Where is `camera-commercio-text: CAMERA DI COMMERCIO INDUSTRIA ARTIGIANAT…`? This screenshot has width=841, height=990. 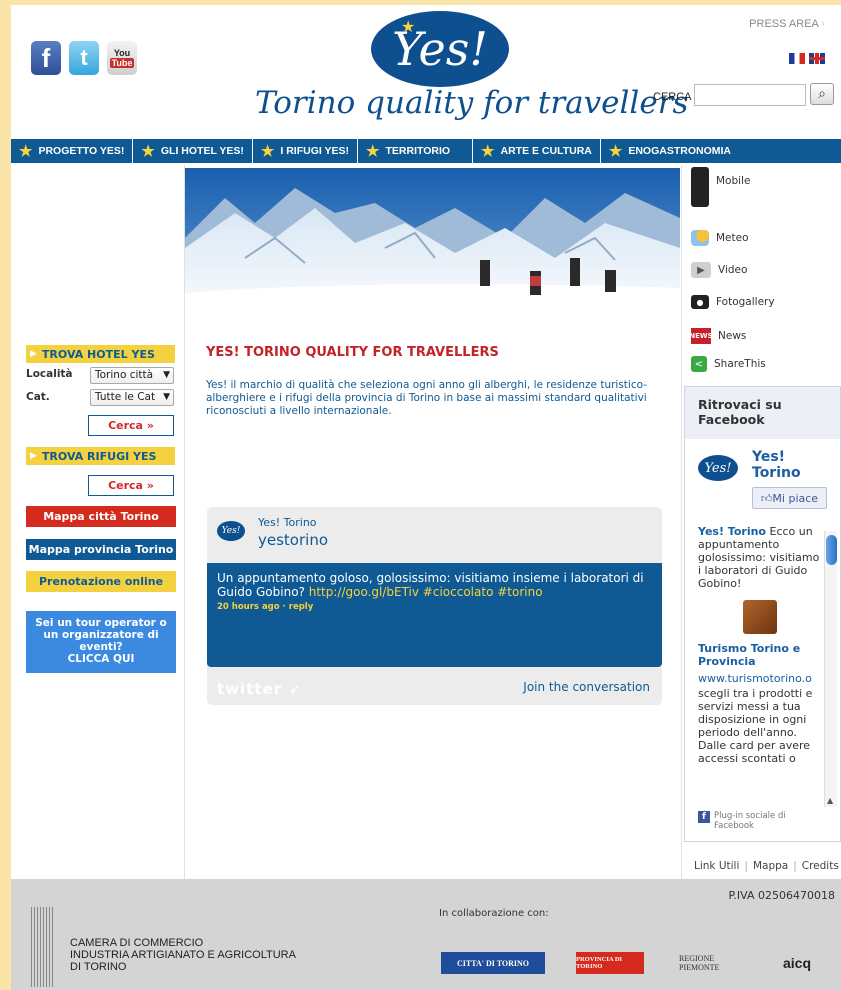
camera-commercio-text: CAMERA DI COMMERCIO INDUSTRIA ARTIGIANAT… is located at coordinates (183, 955).